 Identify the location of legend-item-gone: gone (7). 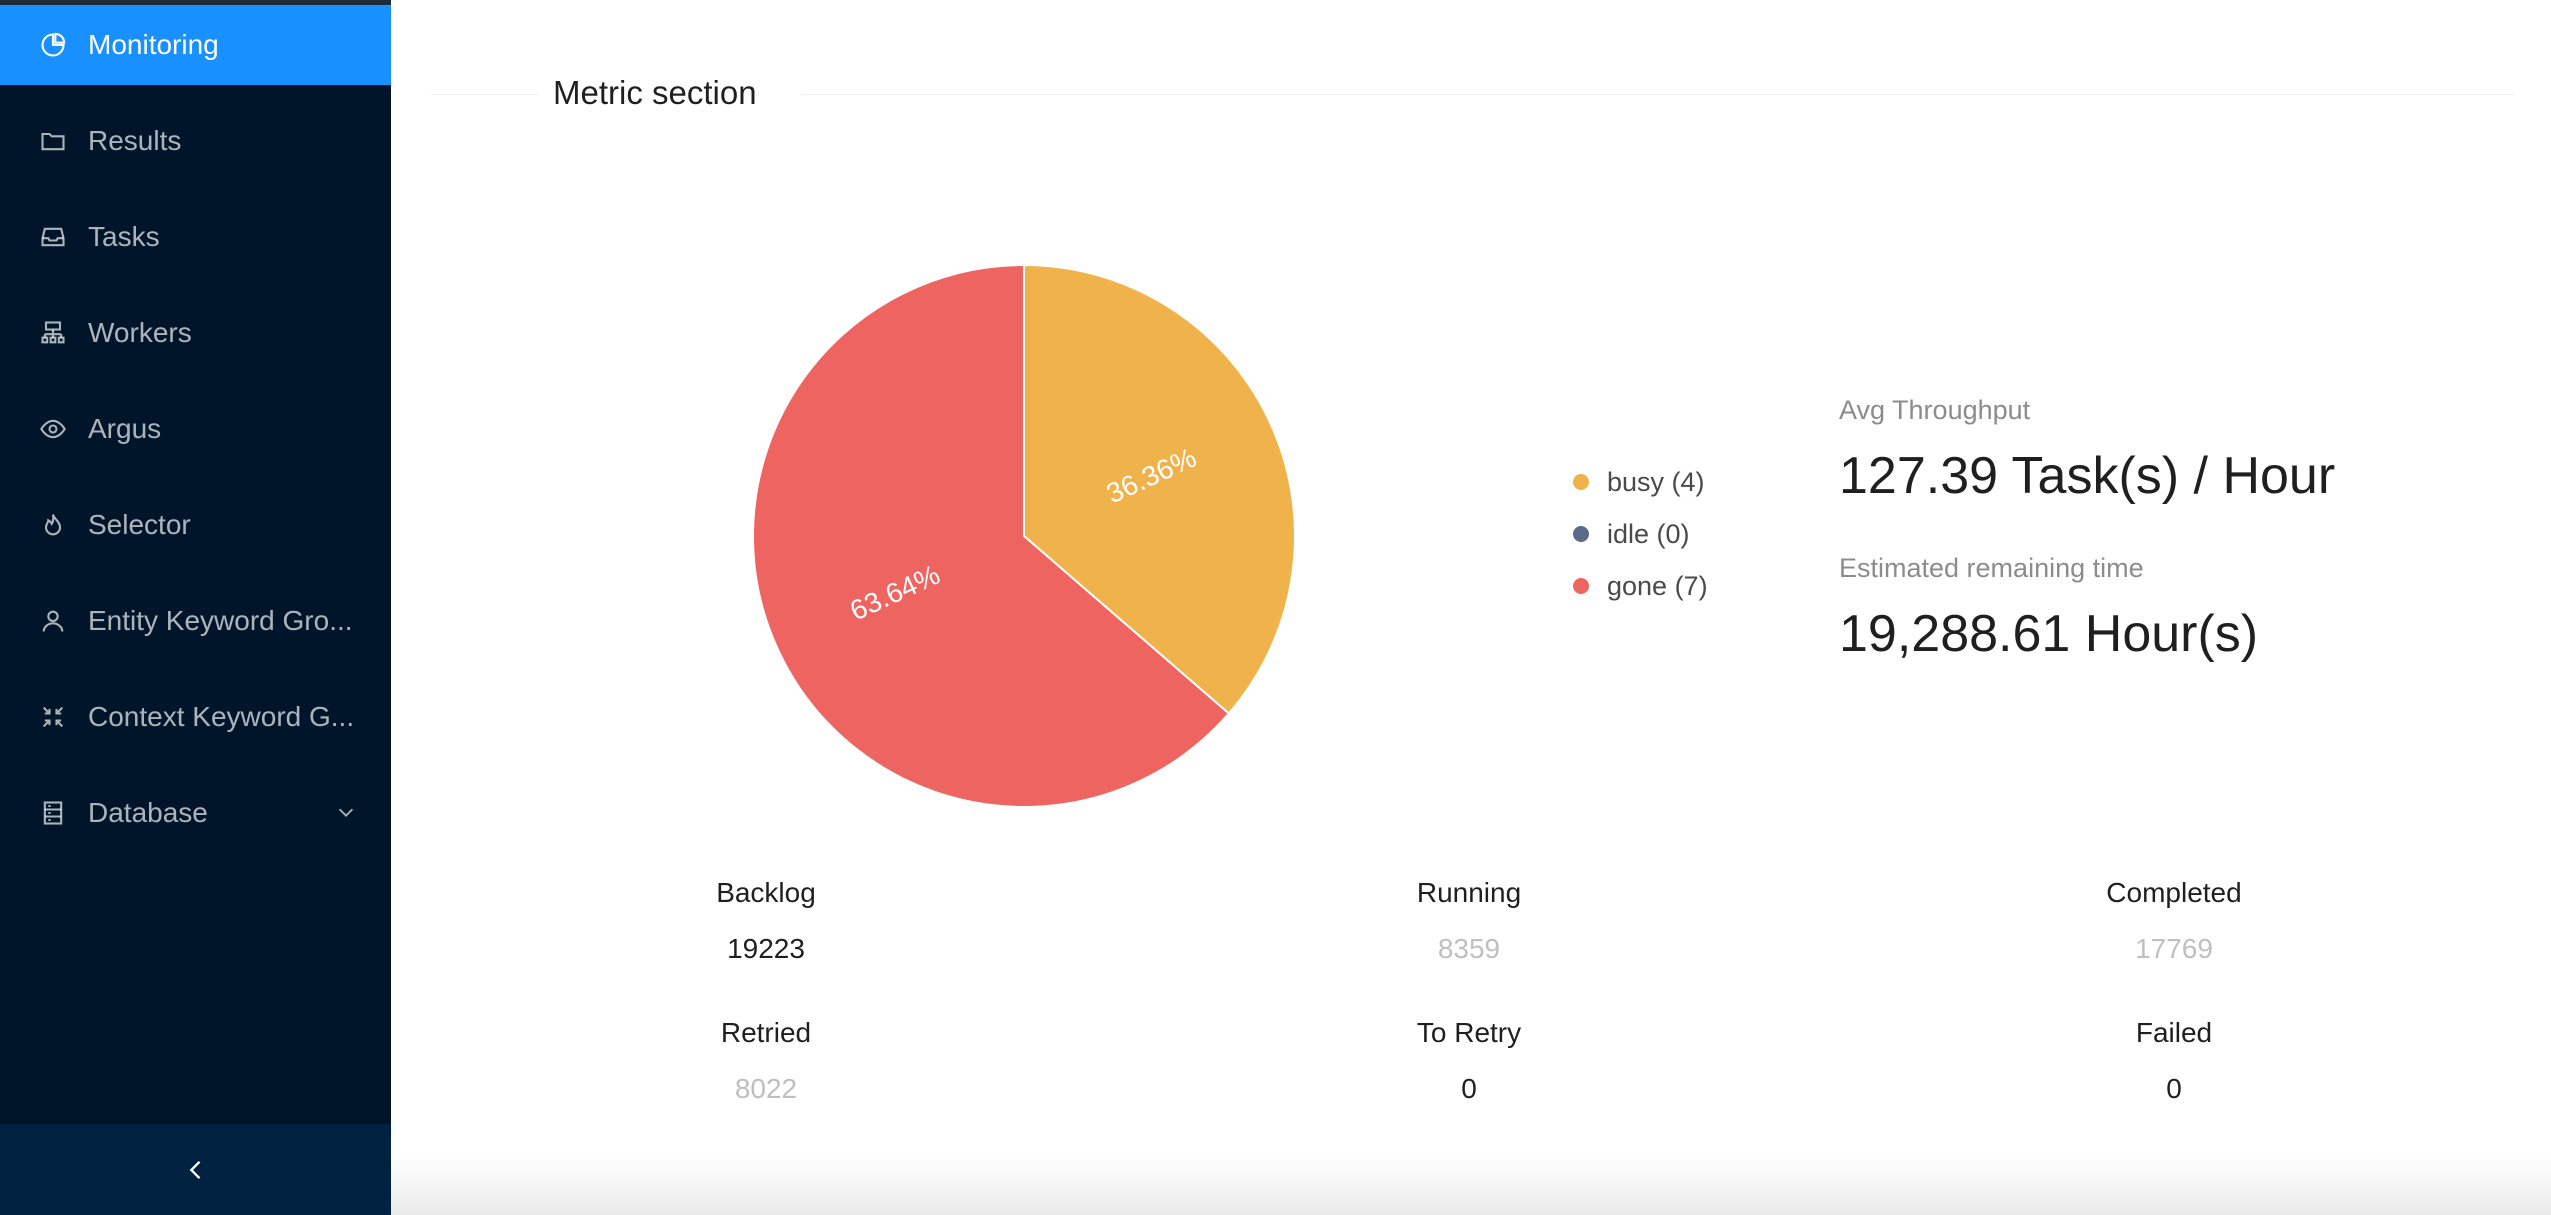
(1640, 586).